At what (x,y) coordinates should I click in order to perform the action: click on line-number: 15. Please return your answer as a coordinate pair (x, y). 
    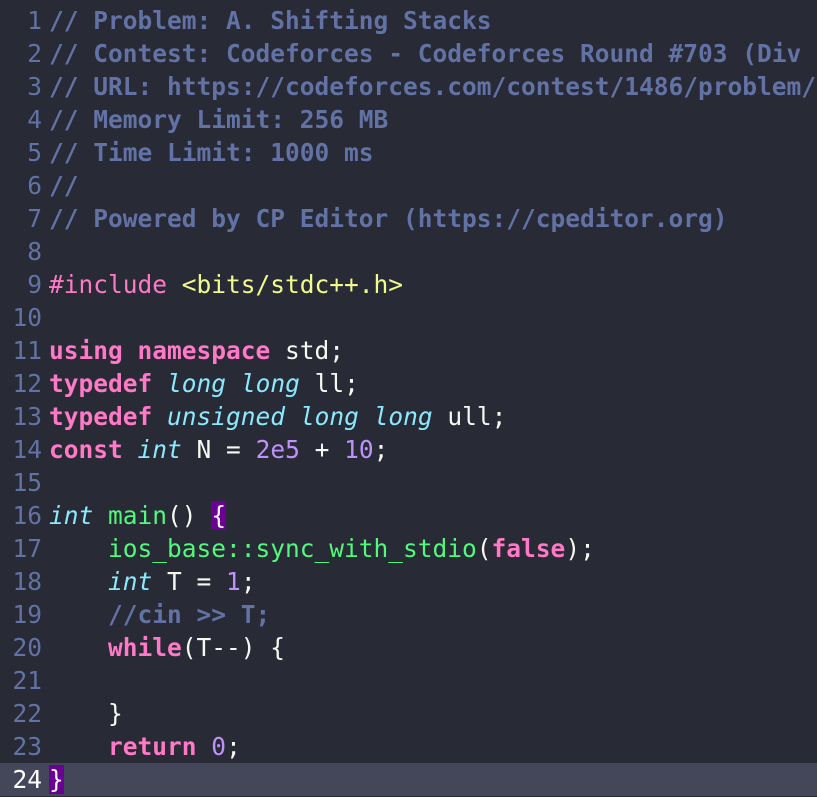
    Looking at the image, I should click on (27, 482).